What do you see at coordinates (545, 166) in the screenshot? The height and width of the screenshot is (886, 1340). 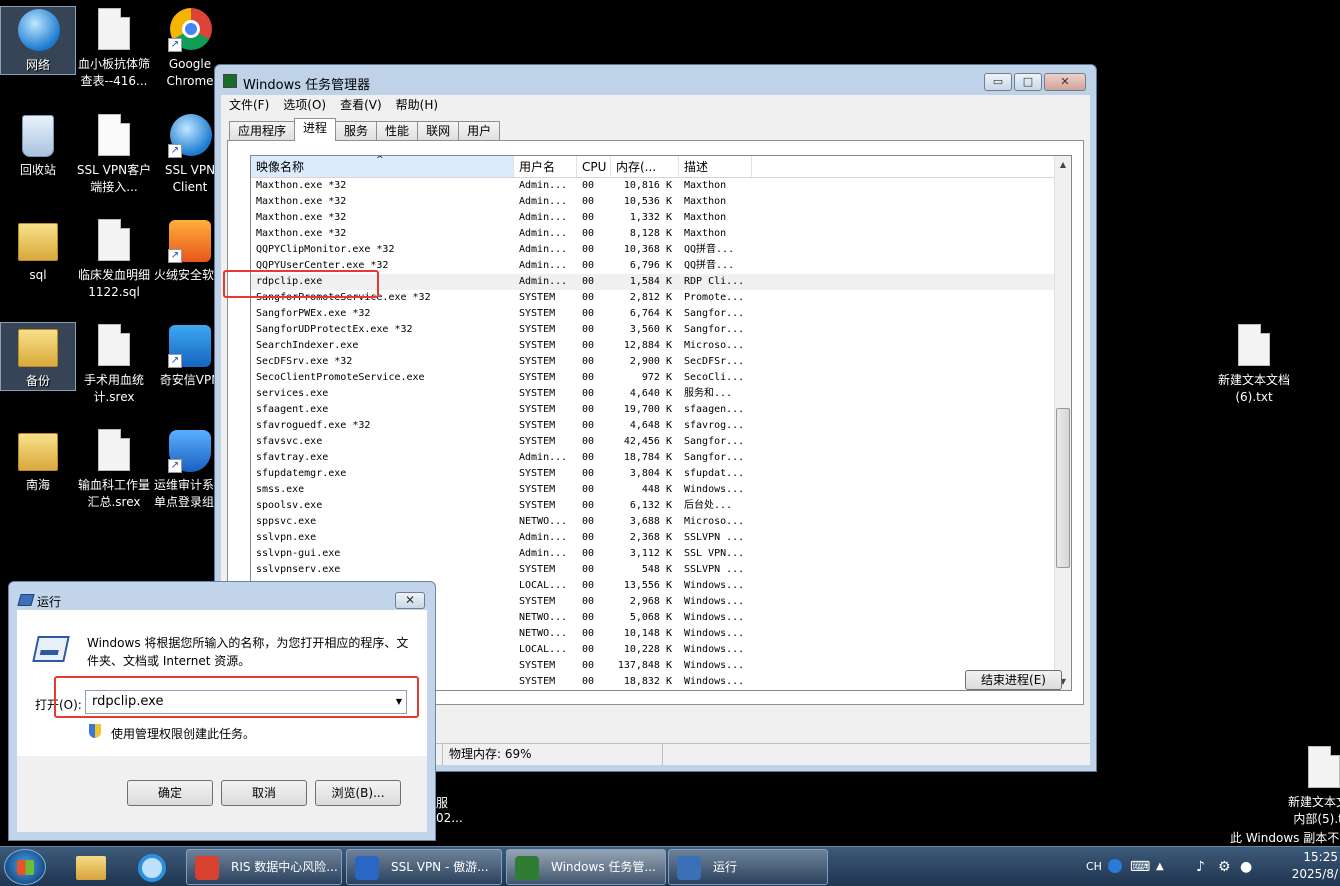 I see `column-user-name: 用户名` at bounding box center [545, 166].